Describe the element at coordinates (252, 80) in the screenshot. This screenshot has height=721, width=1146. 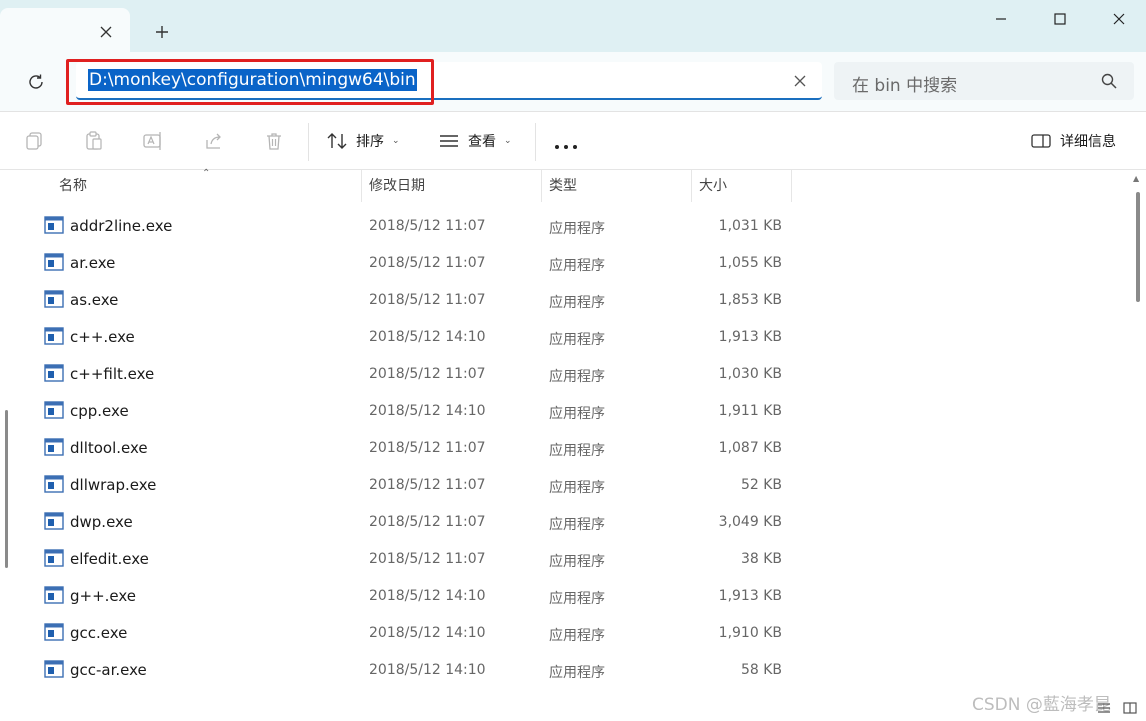
I see `address-path: D:\monkey\configuration\mingw64\bin` at that location.